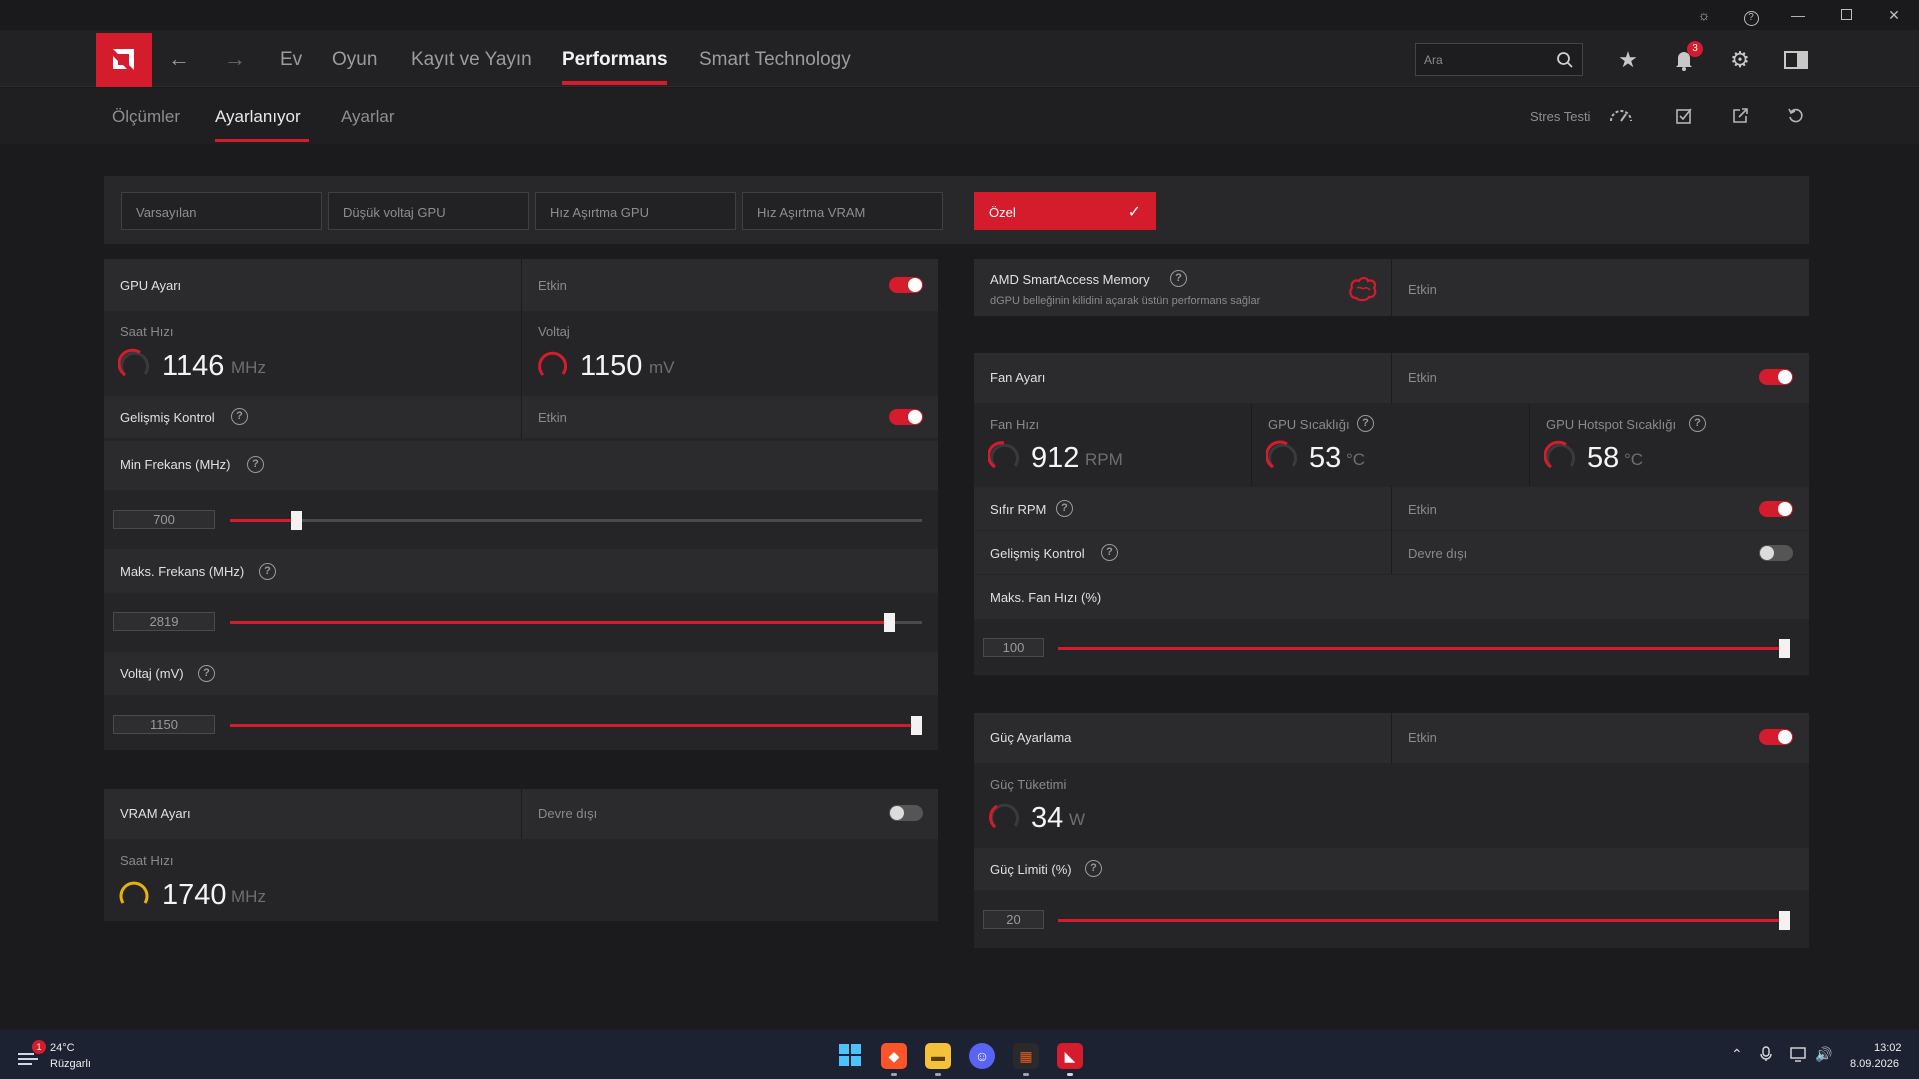  I want to click on min-freq-slider, so click(576, 520).